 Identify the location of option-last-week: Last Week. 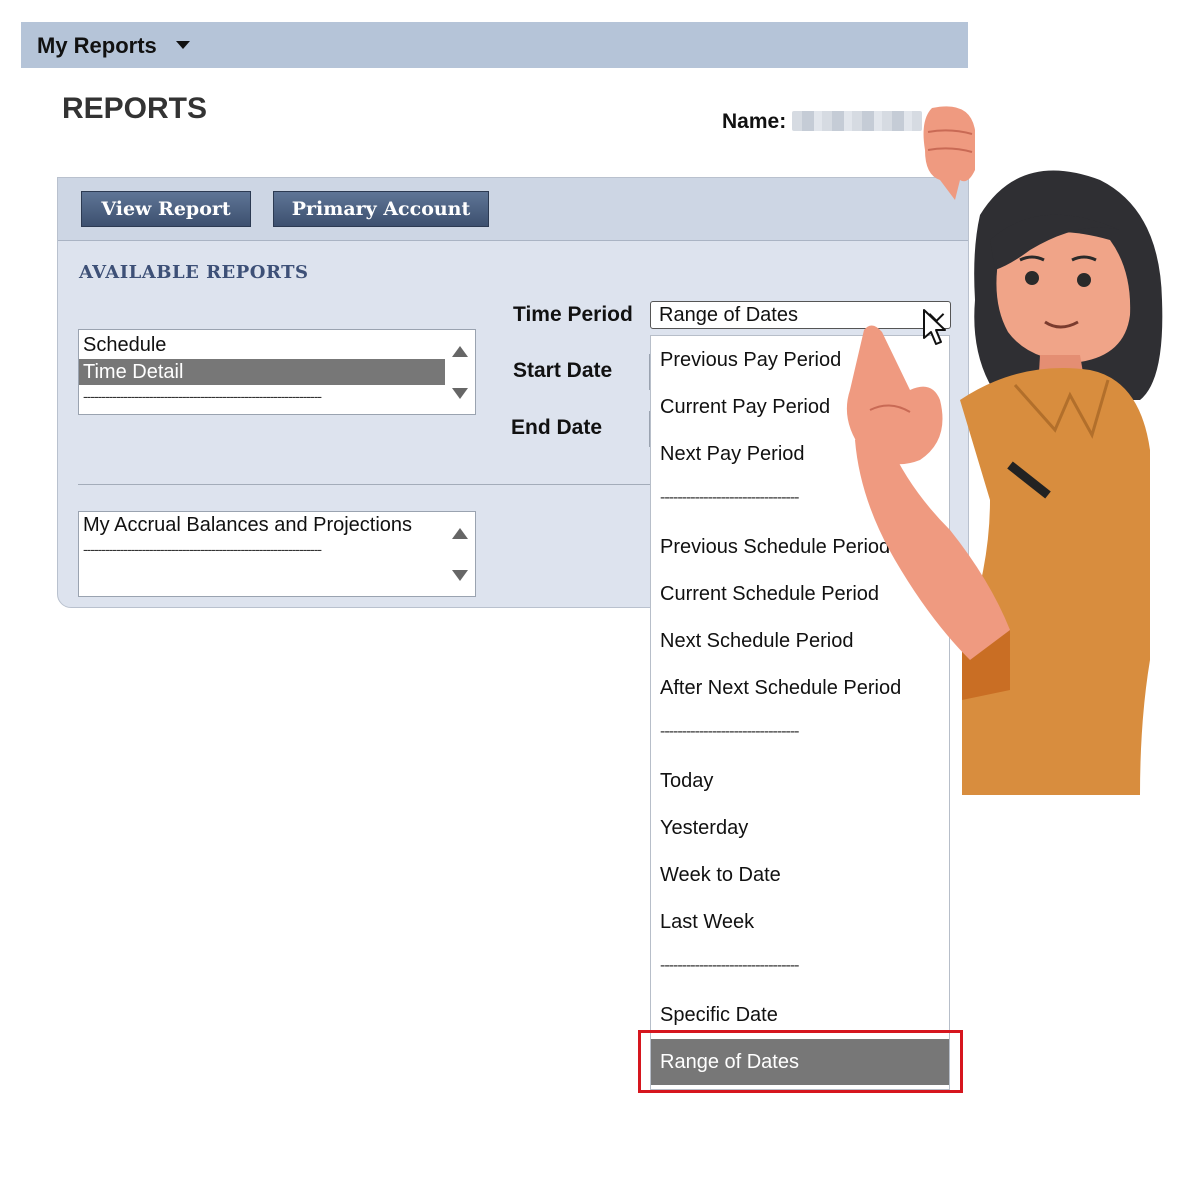
(800, 922).